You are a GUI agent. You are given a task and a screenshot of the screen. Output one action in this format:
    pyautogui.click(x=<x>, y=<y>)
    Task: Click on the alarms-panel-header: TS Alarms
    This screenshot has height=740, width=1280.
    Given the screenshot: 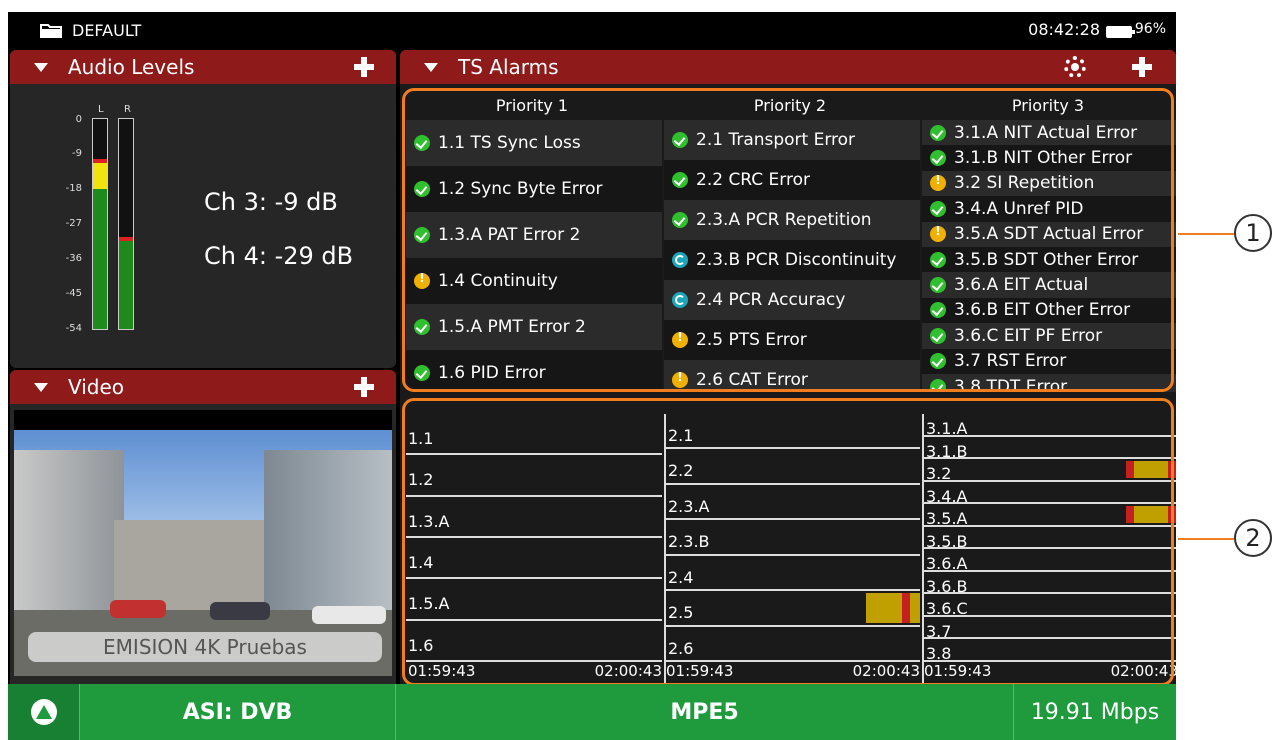 What is the action you would take?
    pyautogui.click(x=788, y=67)
    